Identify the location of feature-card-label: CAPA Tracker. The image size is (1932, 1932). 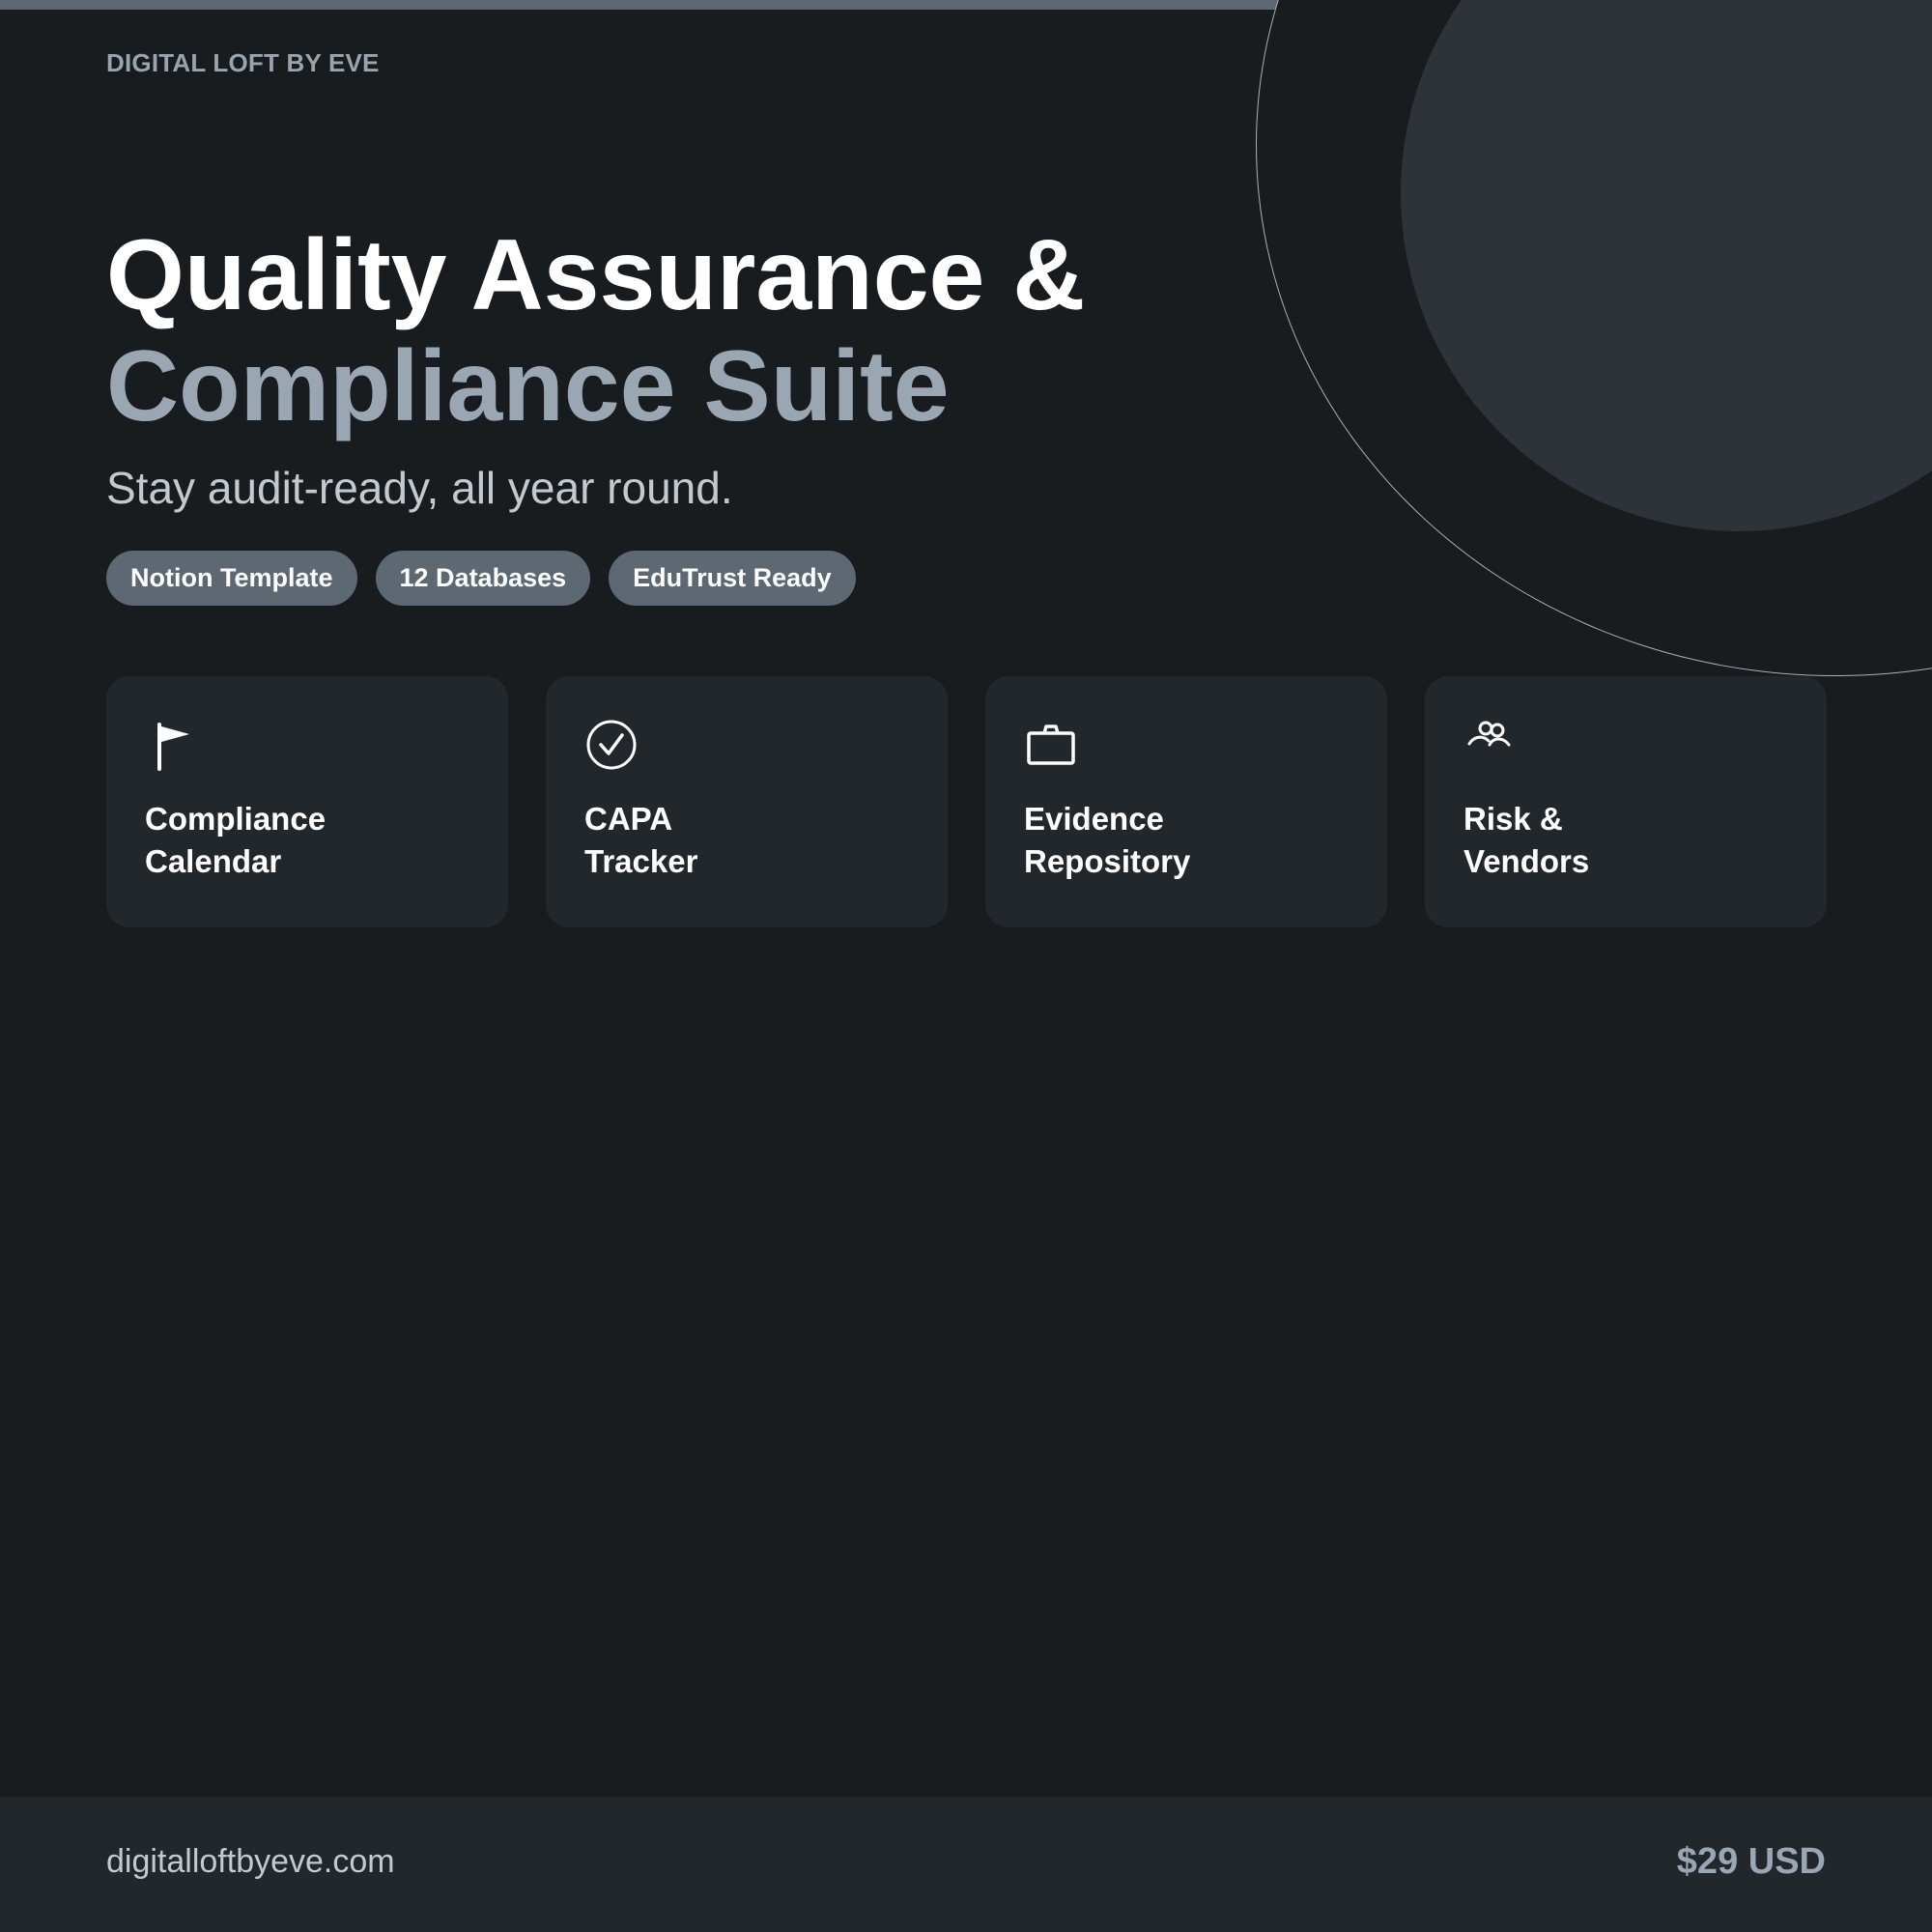
(748, 840).